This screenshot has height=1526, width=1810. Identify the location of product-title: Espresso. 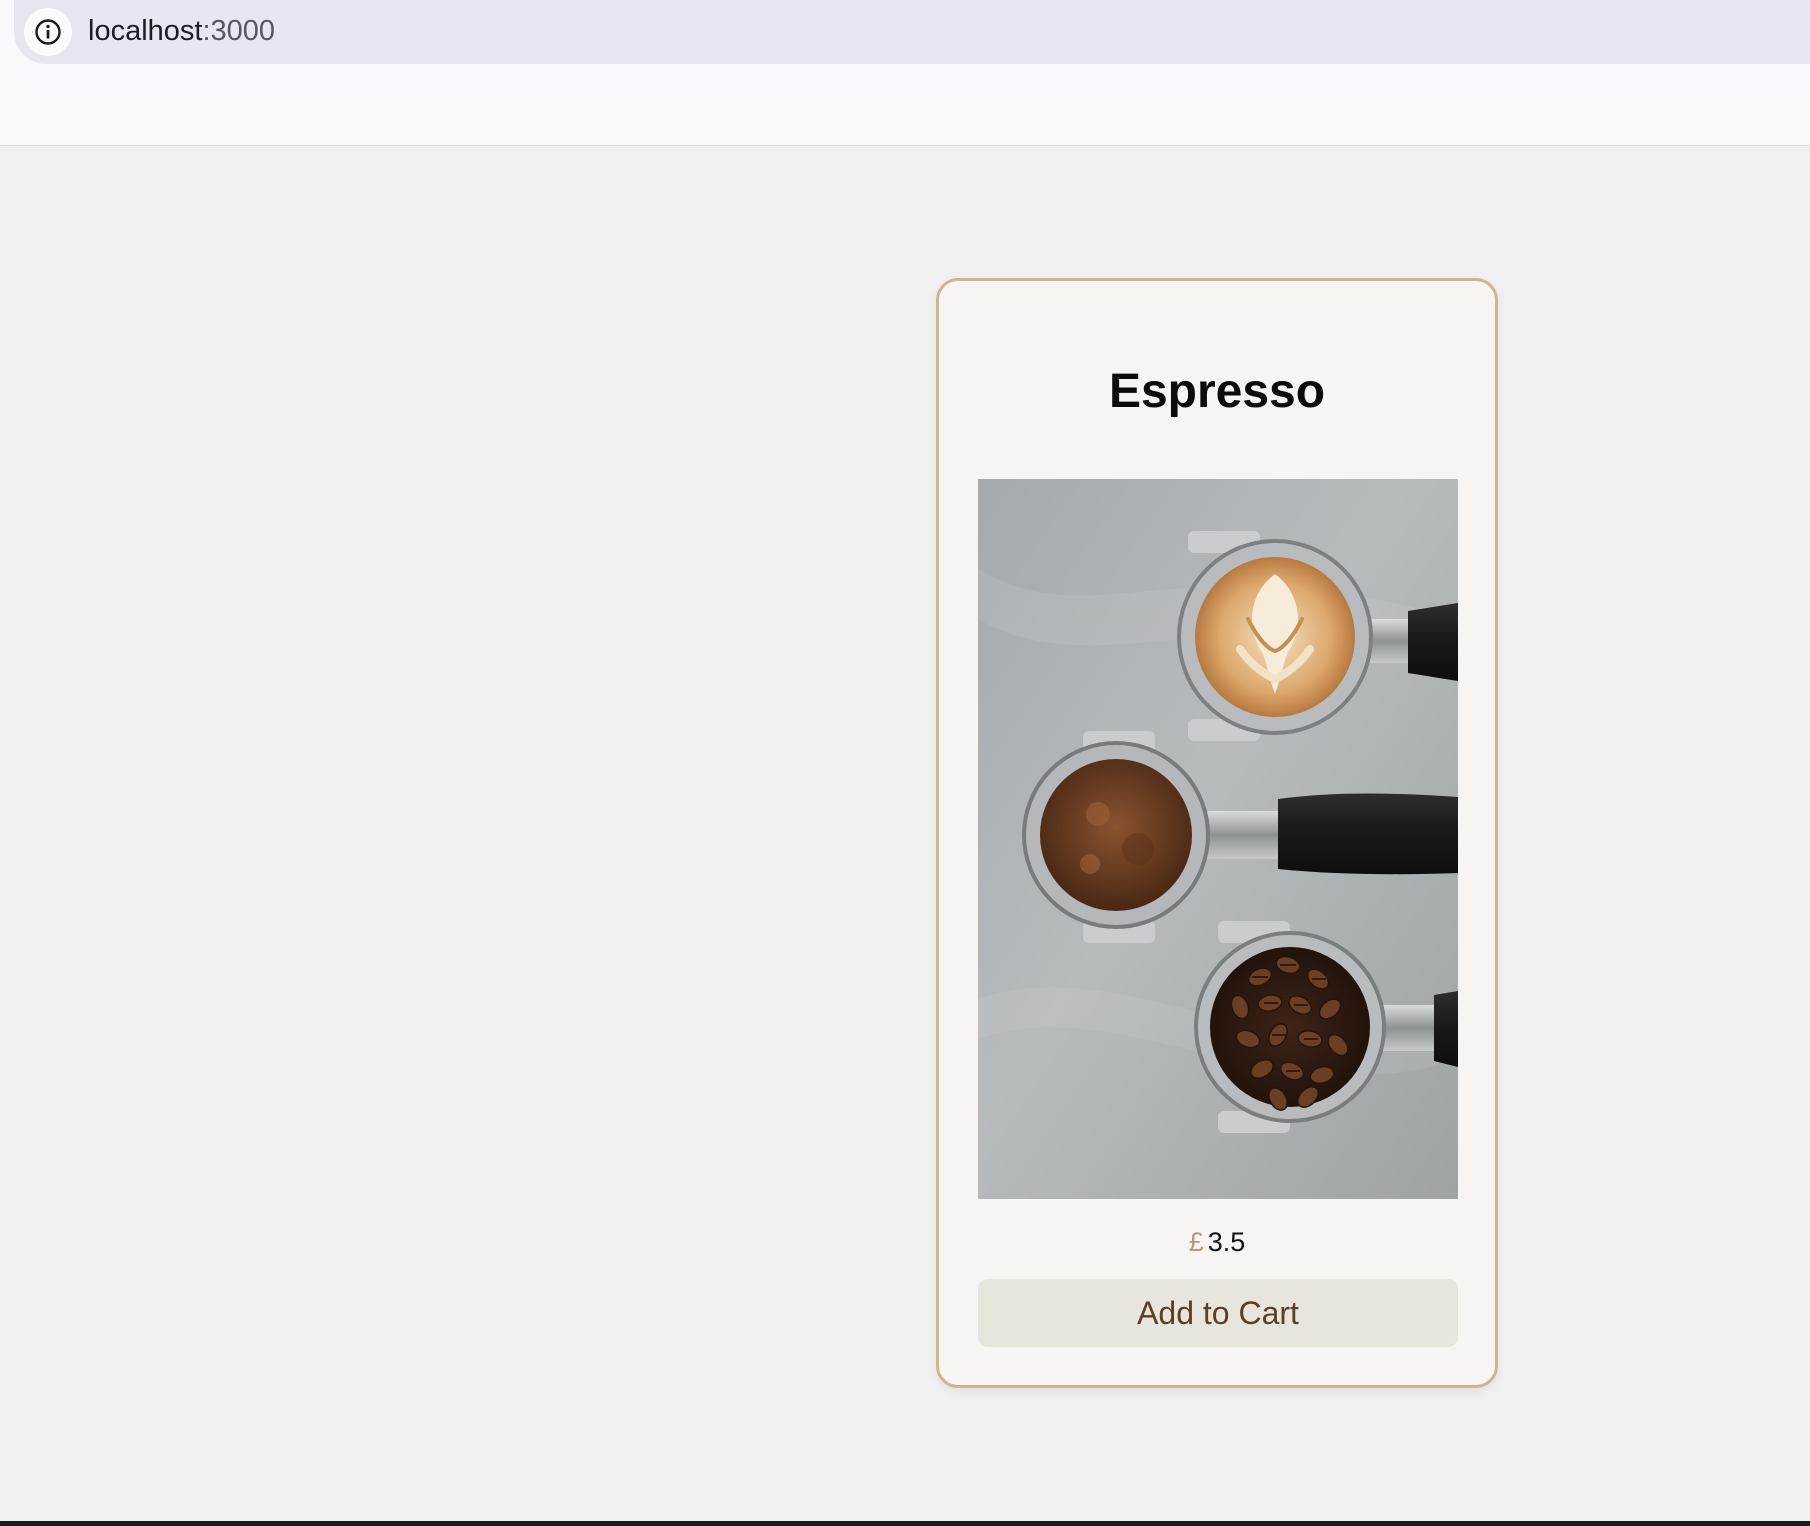
(1217, 391).